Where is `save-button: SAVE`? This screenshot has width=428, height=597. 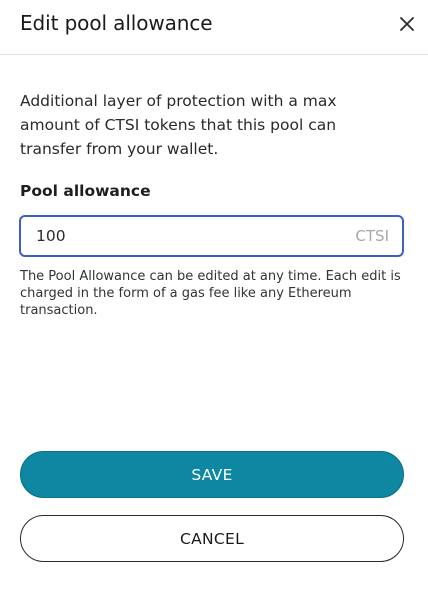
save-button: SAVE is located at coordinates (212, 474).